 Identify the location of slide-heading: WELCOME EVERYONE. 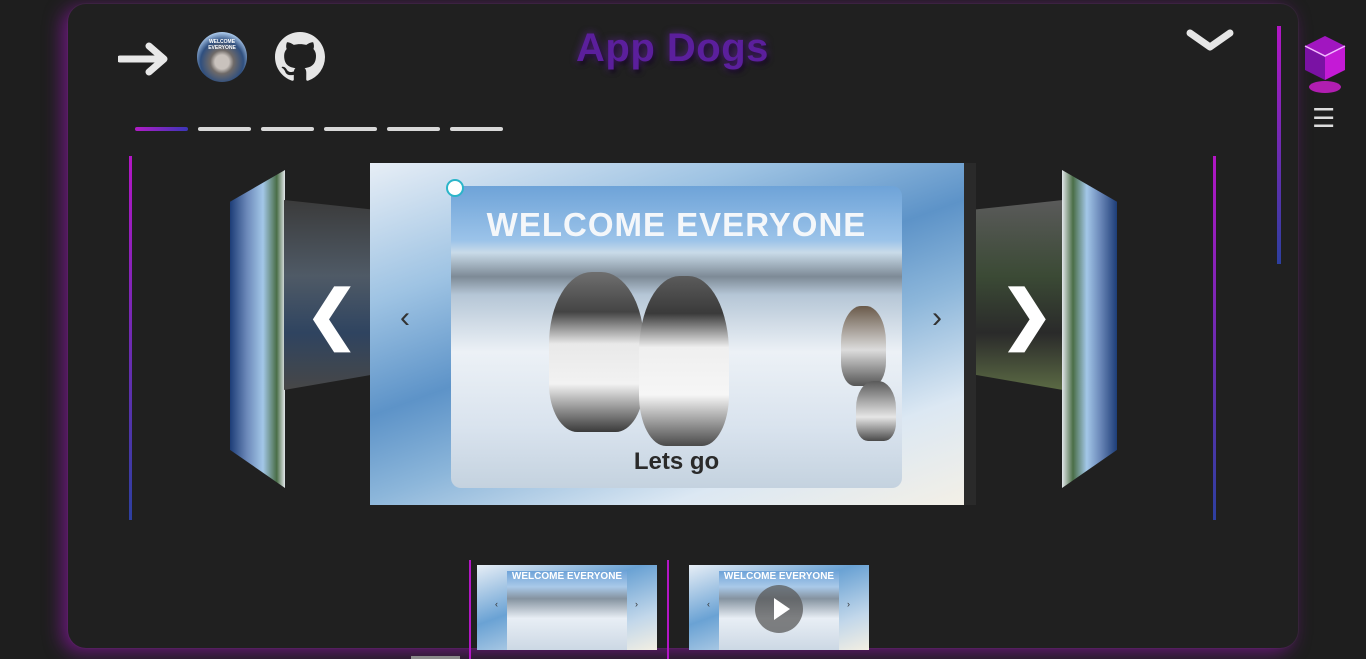
(676, 224).